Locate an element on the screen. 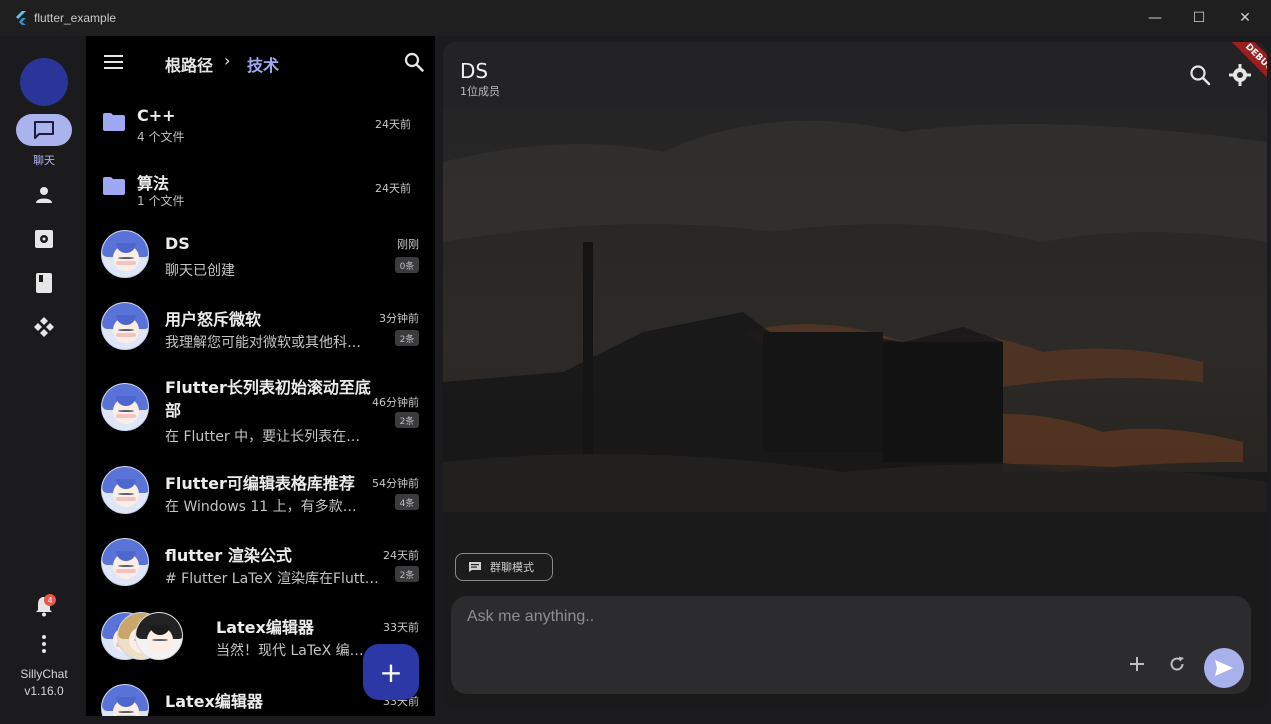 The width and height of the screenshot is (1271, 724). app-version: v1.16.0 is located at coordinates (44, 691).